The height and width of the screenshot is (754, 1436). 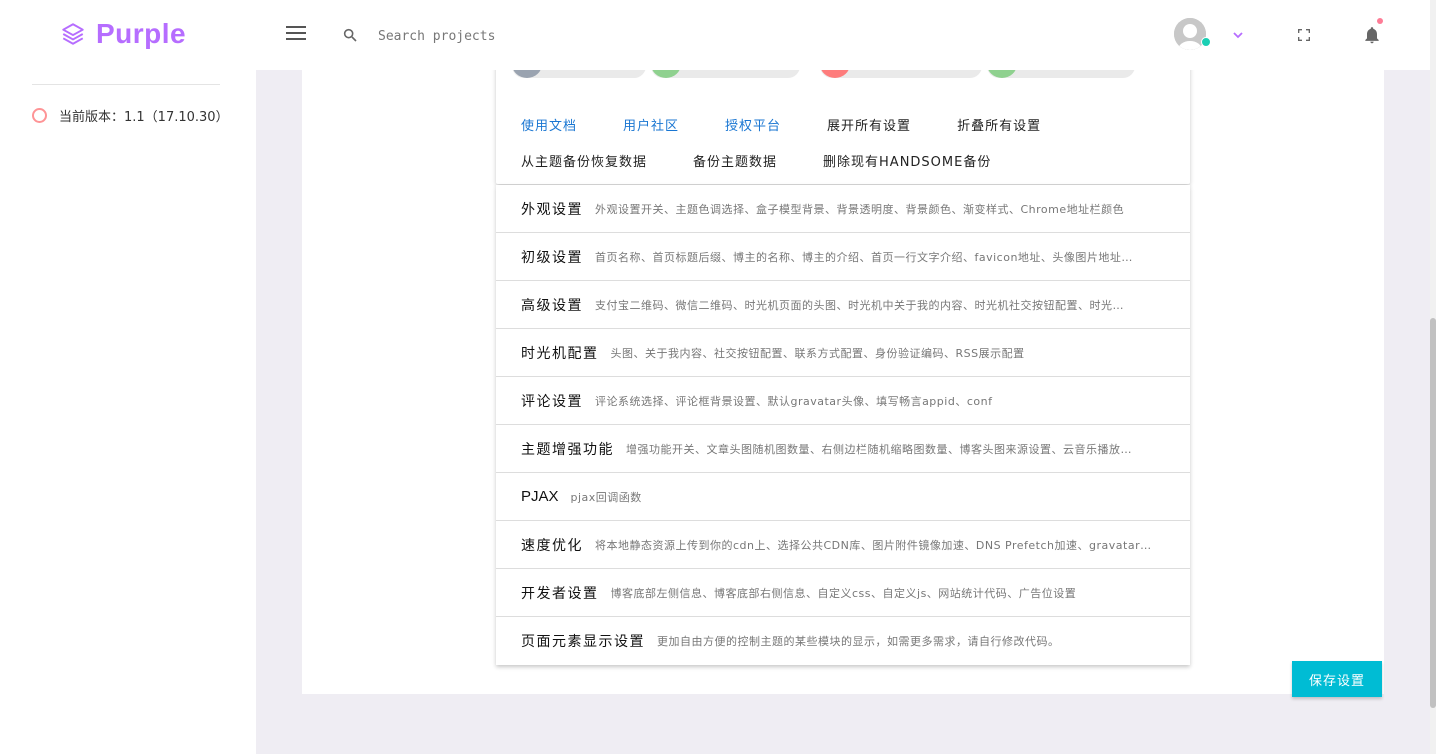 What do you see at coordinates (584, 160) in the screenshot?
I see `settings-link: 从主题备份恢复数据` at bounding box center [584, 160].